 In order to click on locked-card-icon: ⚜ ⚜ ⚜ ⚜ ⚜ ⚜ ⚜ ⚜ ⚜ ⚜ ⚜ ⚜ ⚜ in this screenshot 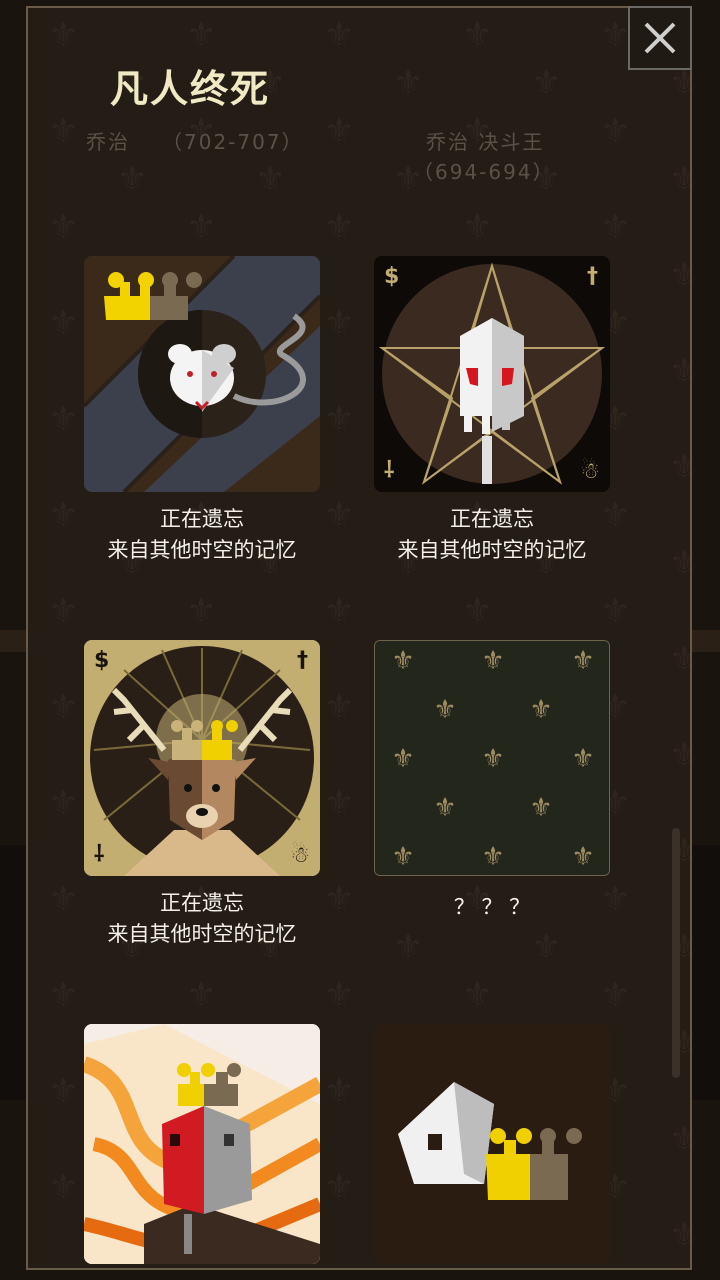, I will do `click(492, 758)`.